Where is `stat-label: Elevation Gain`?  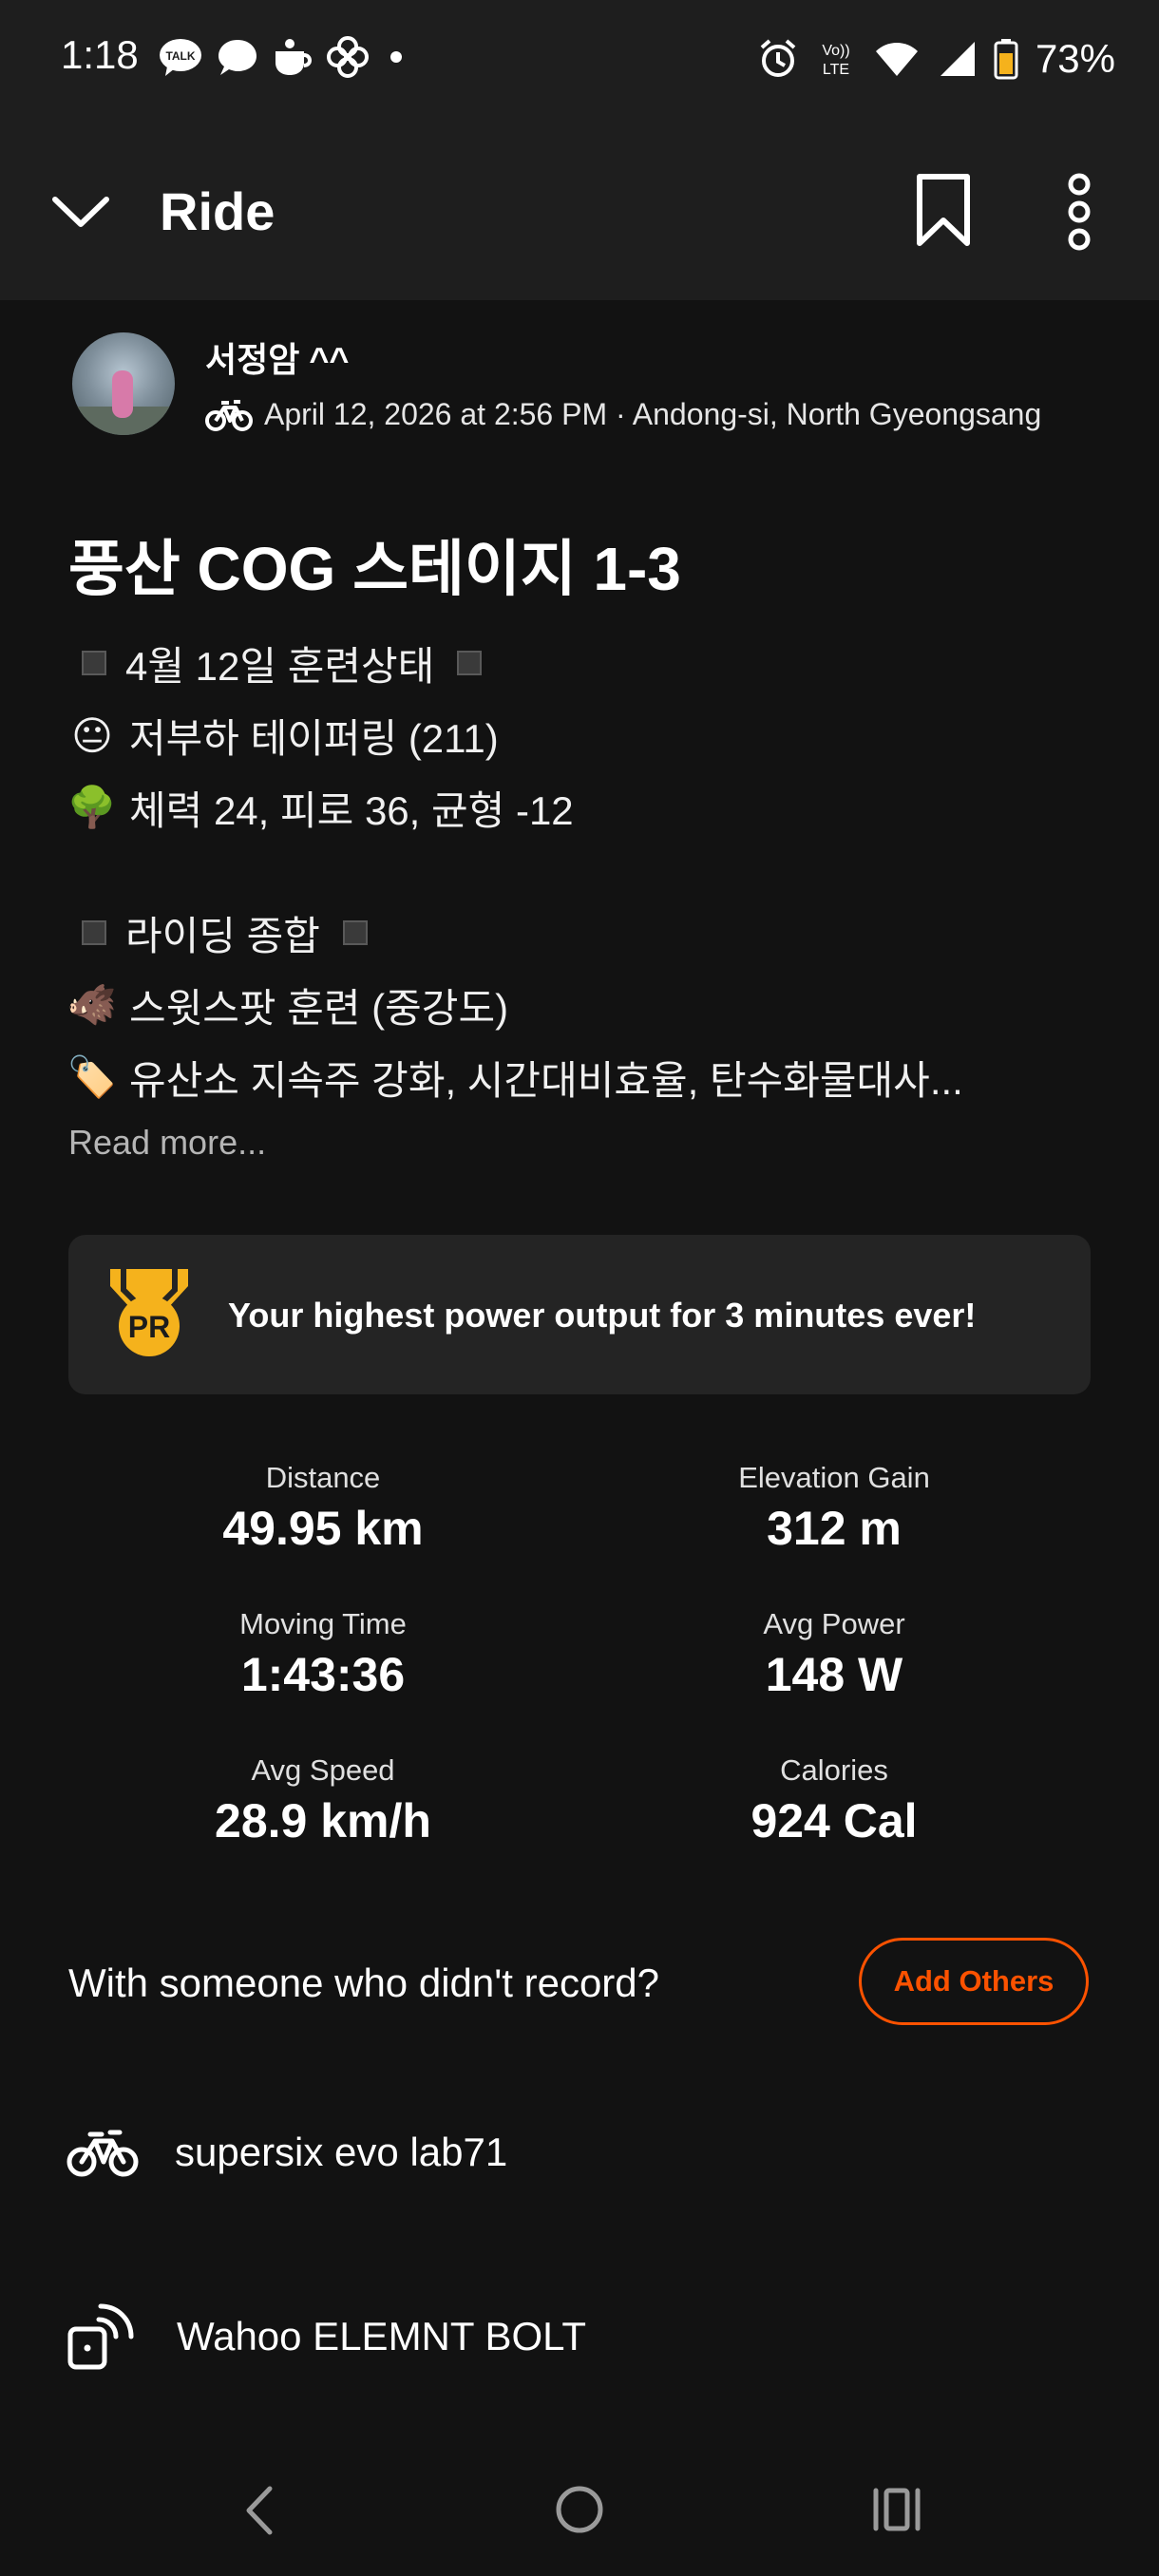 stat-label: Elevation Gain is located at coordinates (834, 1477).